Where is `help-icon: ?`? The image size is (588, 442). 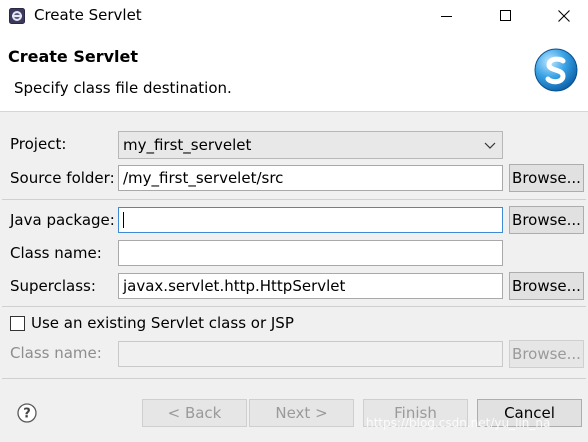
help-icon: ? is located at coordinates (27, 413).